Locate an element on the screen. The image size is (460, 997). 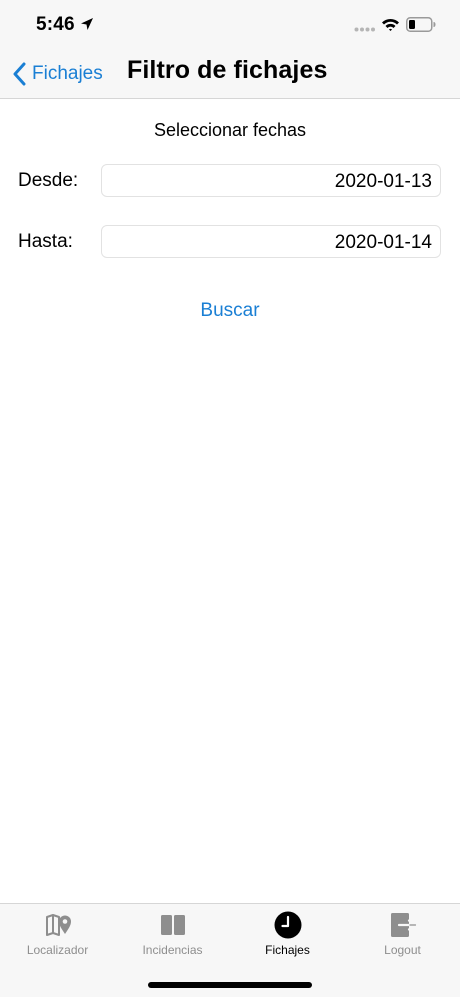
navigation-bar: Fichajes Filtro de fichajes is located at coordinates (230, 74).